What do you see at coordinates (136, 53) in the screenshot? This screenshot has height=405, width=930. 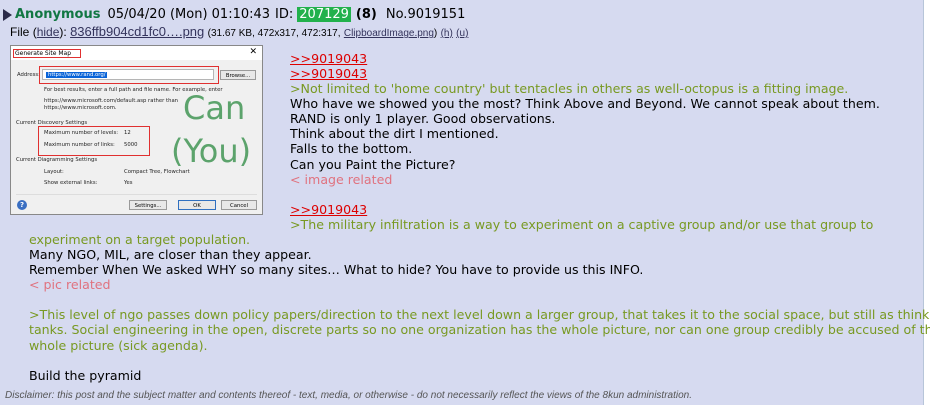 I see `dialog-titlebar: Generate Site Map ✕` at bounding box center [136, 53].